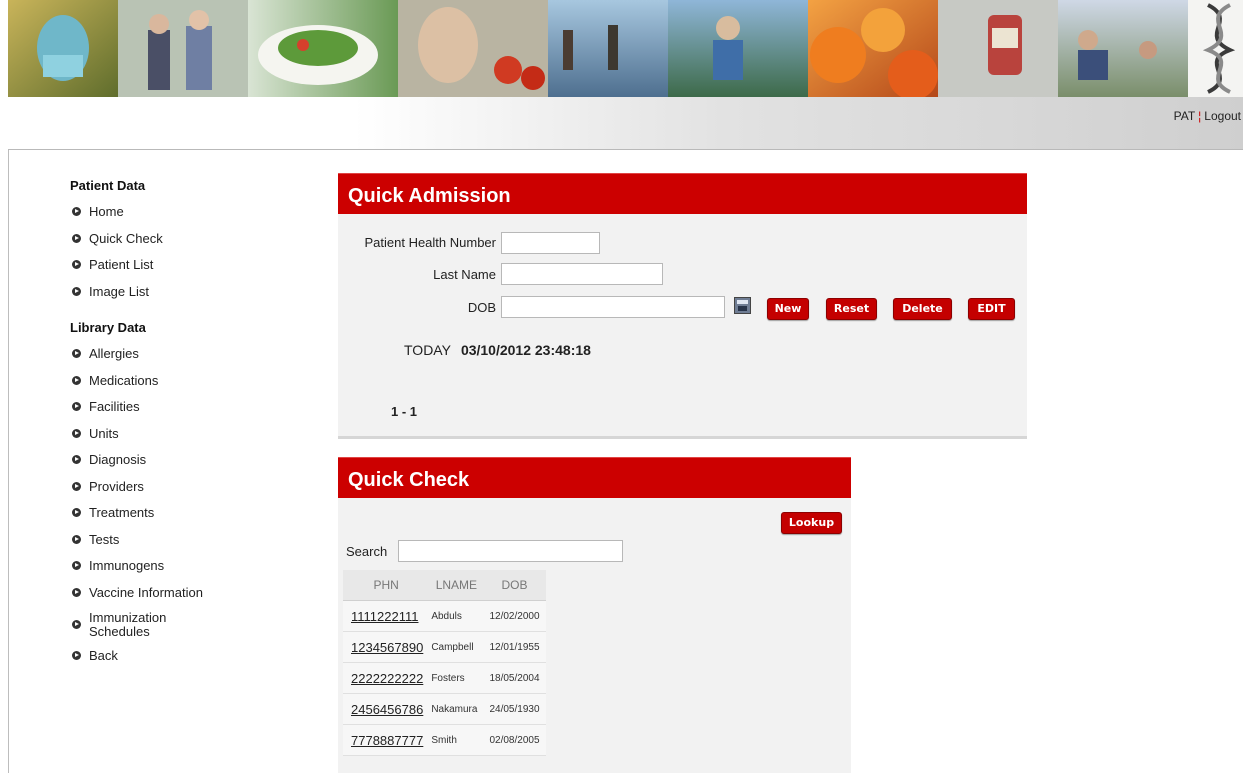 The image size is (1243, 773). I want to click on column-header-dob: DOB, so click(514, 585).